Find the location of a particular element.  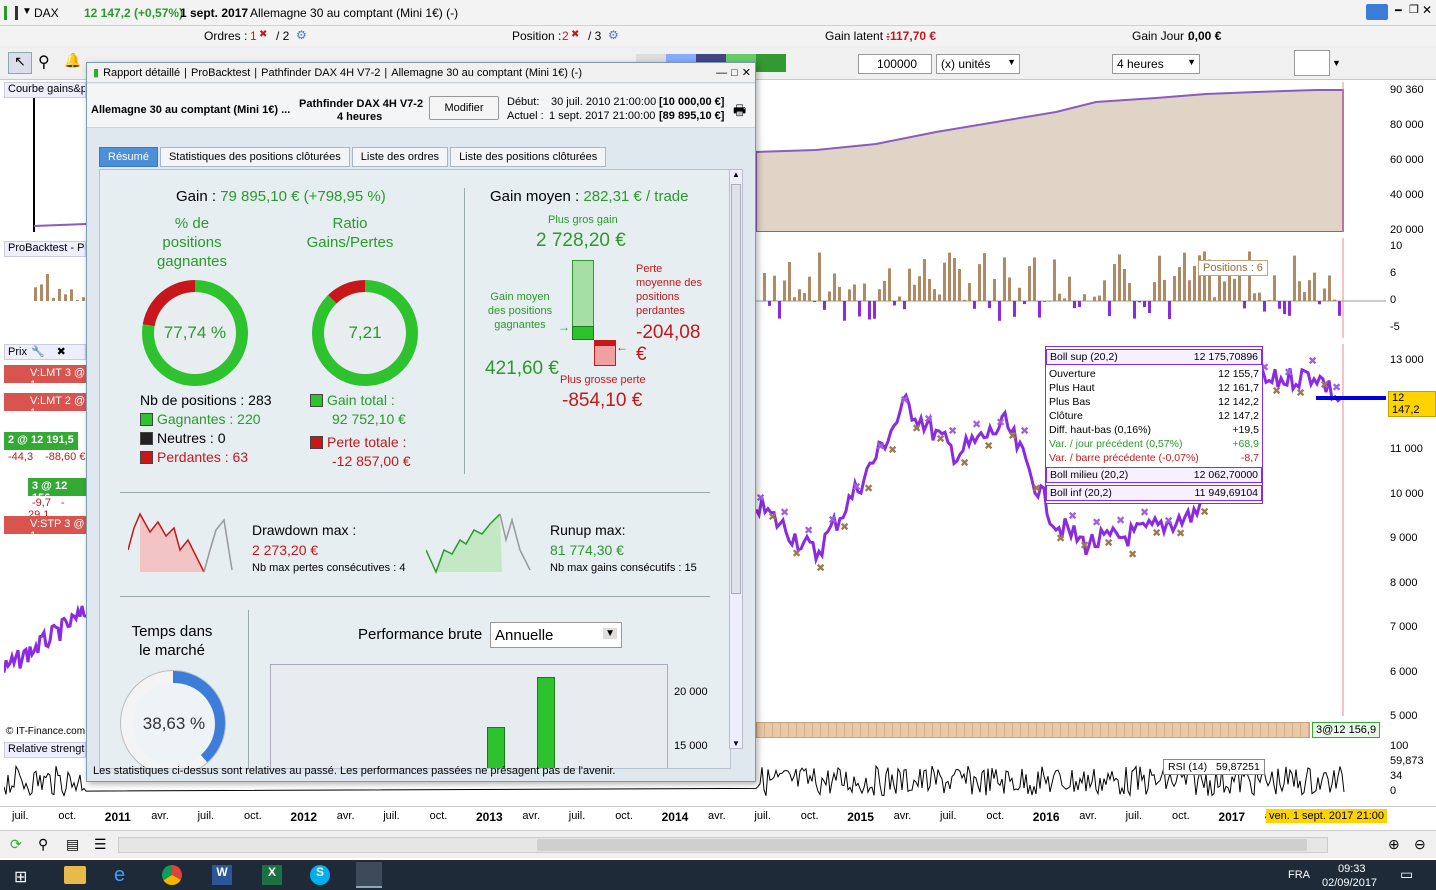

order-tag-2: V:LMT 2 @ 1 is located at coordinates (45, 406).